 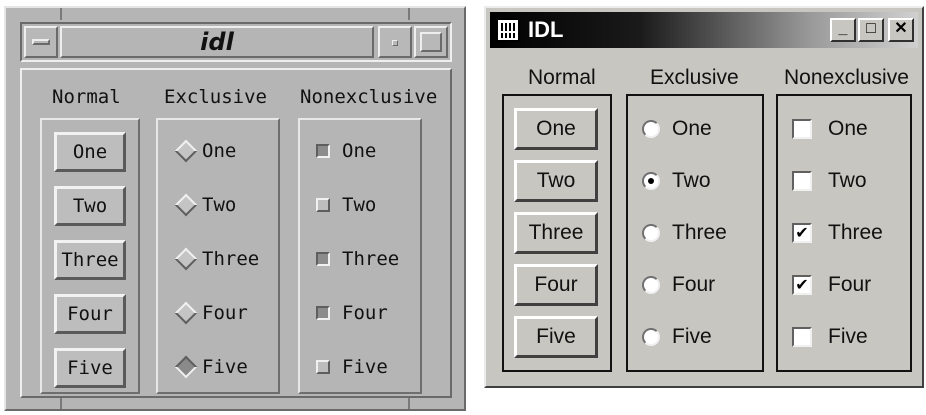 I want to click on radio-two-label: Two, so click(x=219, y=205).